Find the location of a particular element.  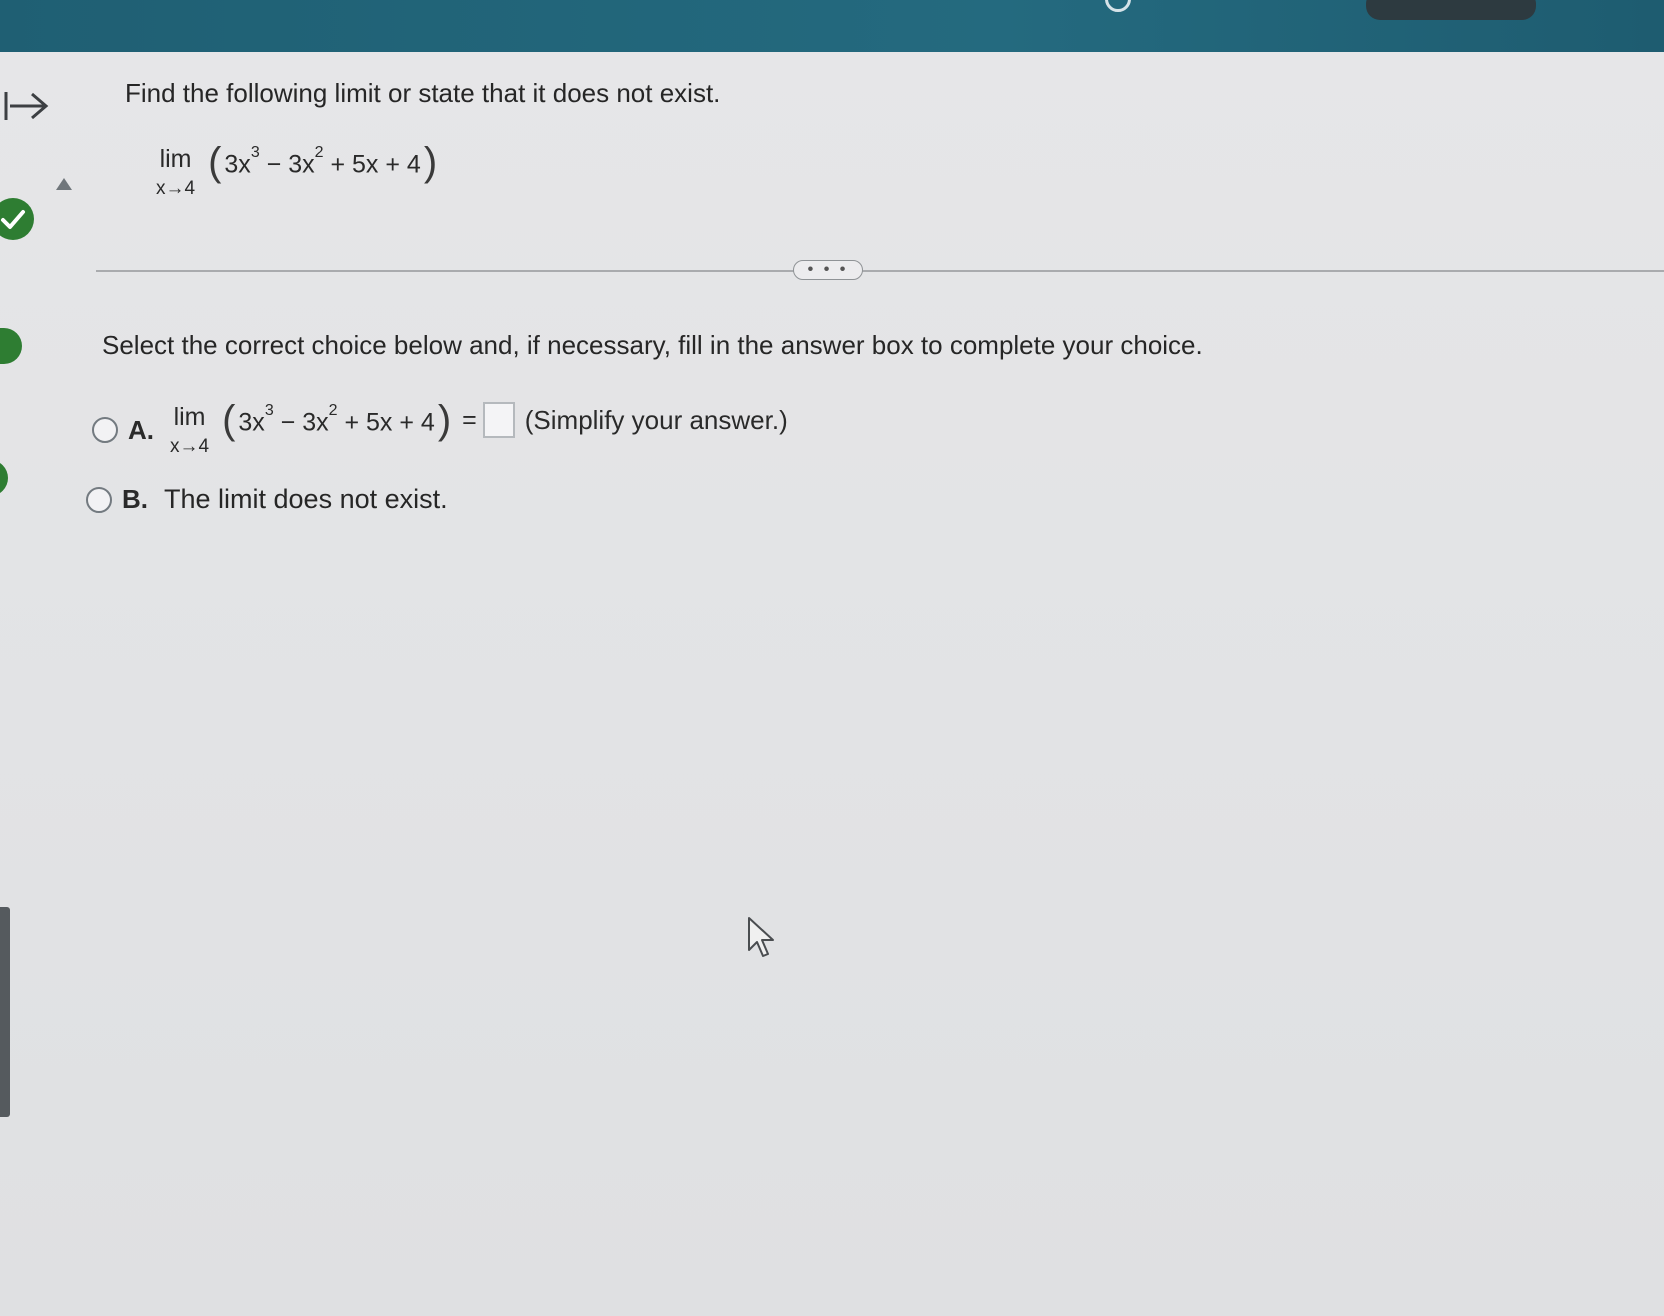

simplify-hint: (Simplify your answer.) is located at coordinates (656, 420).